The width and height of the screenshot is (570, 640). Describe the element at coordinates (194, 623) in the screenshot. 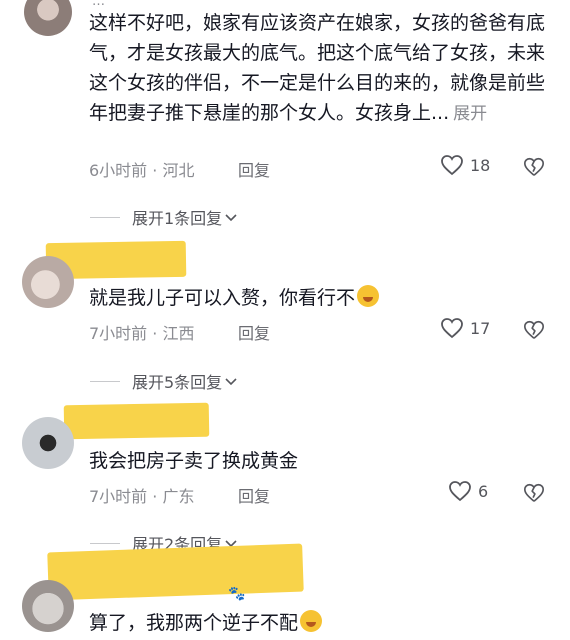

I see `comment-body: 算了，我那两个逆子不配` at that location.